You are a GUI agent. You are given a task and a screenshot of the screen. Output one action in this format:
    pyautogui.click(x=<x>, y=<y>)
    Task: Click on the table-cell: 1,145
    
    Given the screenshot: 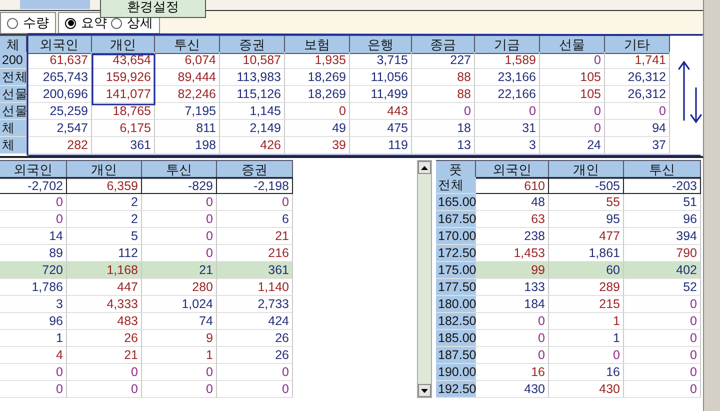 What is the action you would take?
    pyautogui.click(x=252, y=111)
    